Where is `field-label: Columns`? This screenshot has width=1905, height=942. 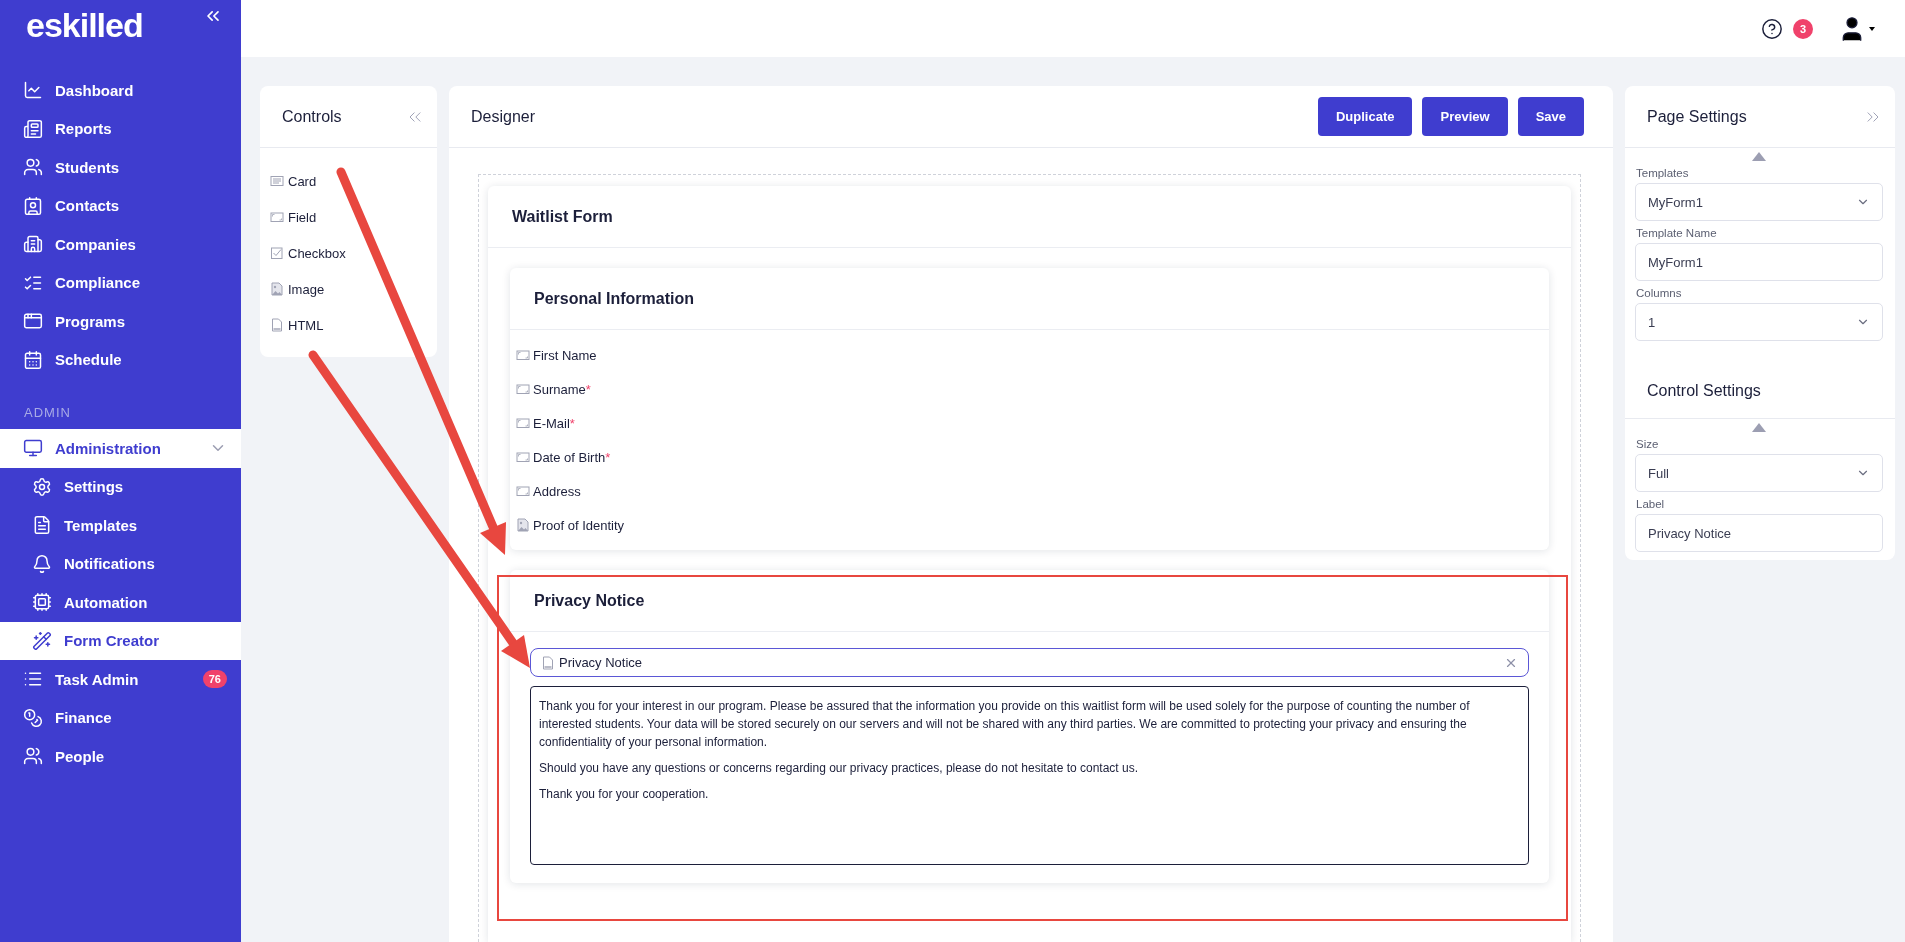 field-label: Columns is located at coordinates (1659, 293).